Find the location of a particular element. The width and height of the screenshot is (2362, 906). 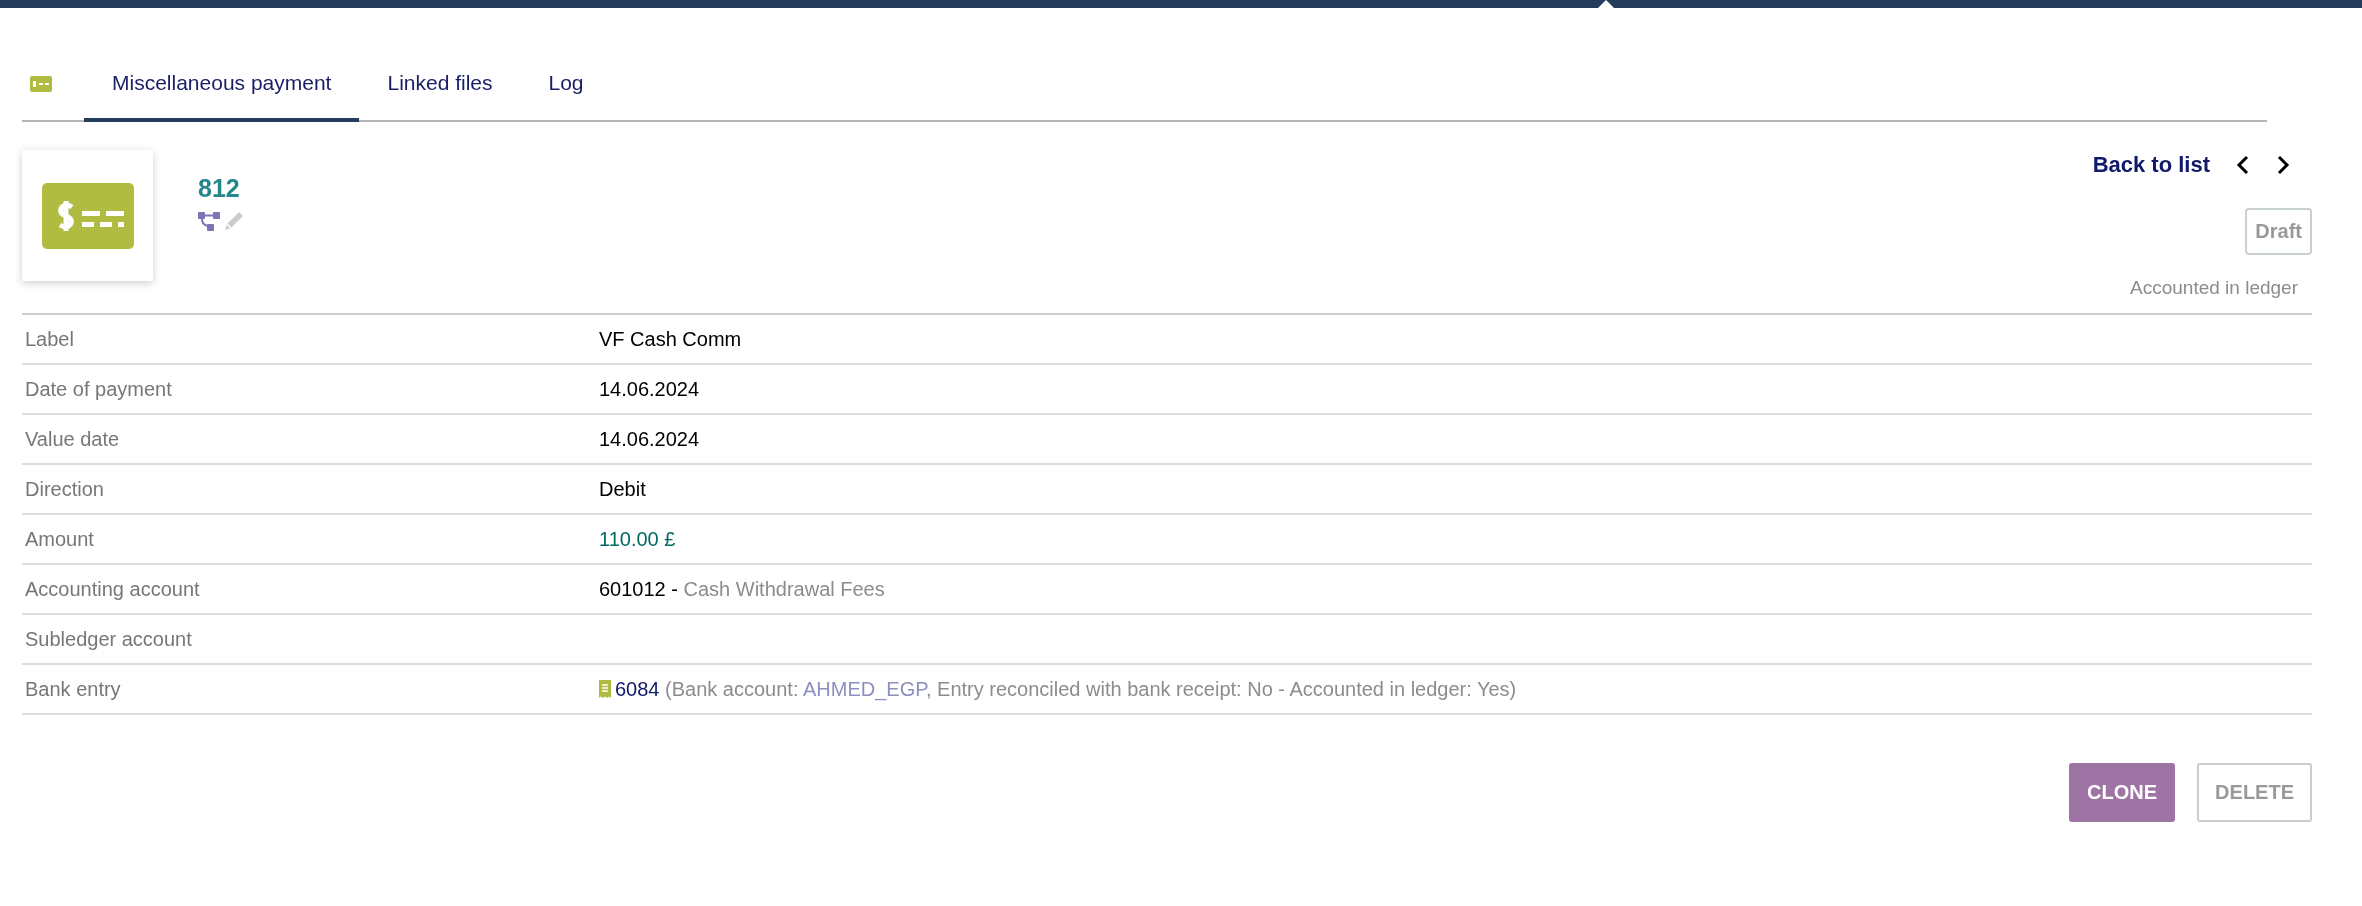

hierarchy-icon is located at coordinates (209, 221).